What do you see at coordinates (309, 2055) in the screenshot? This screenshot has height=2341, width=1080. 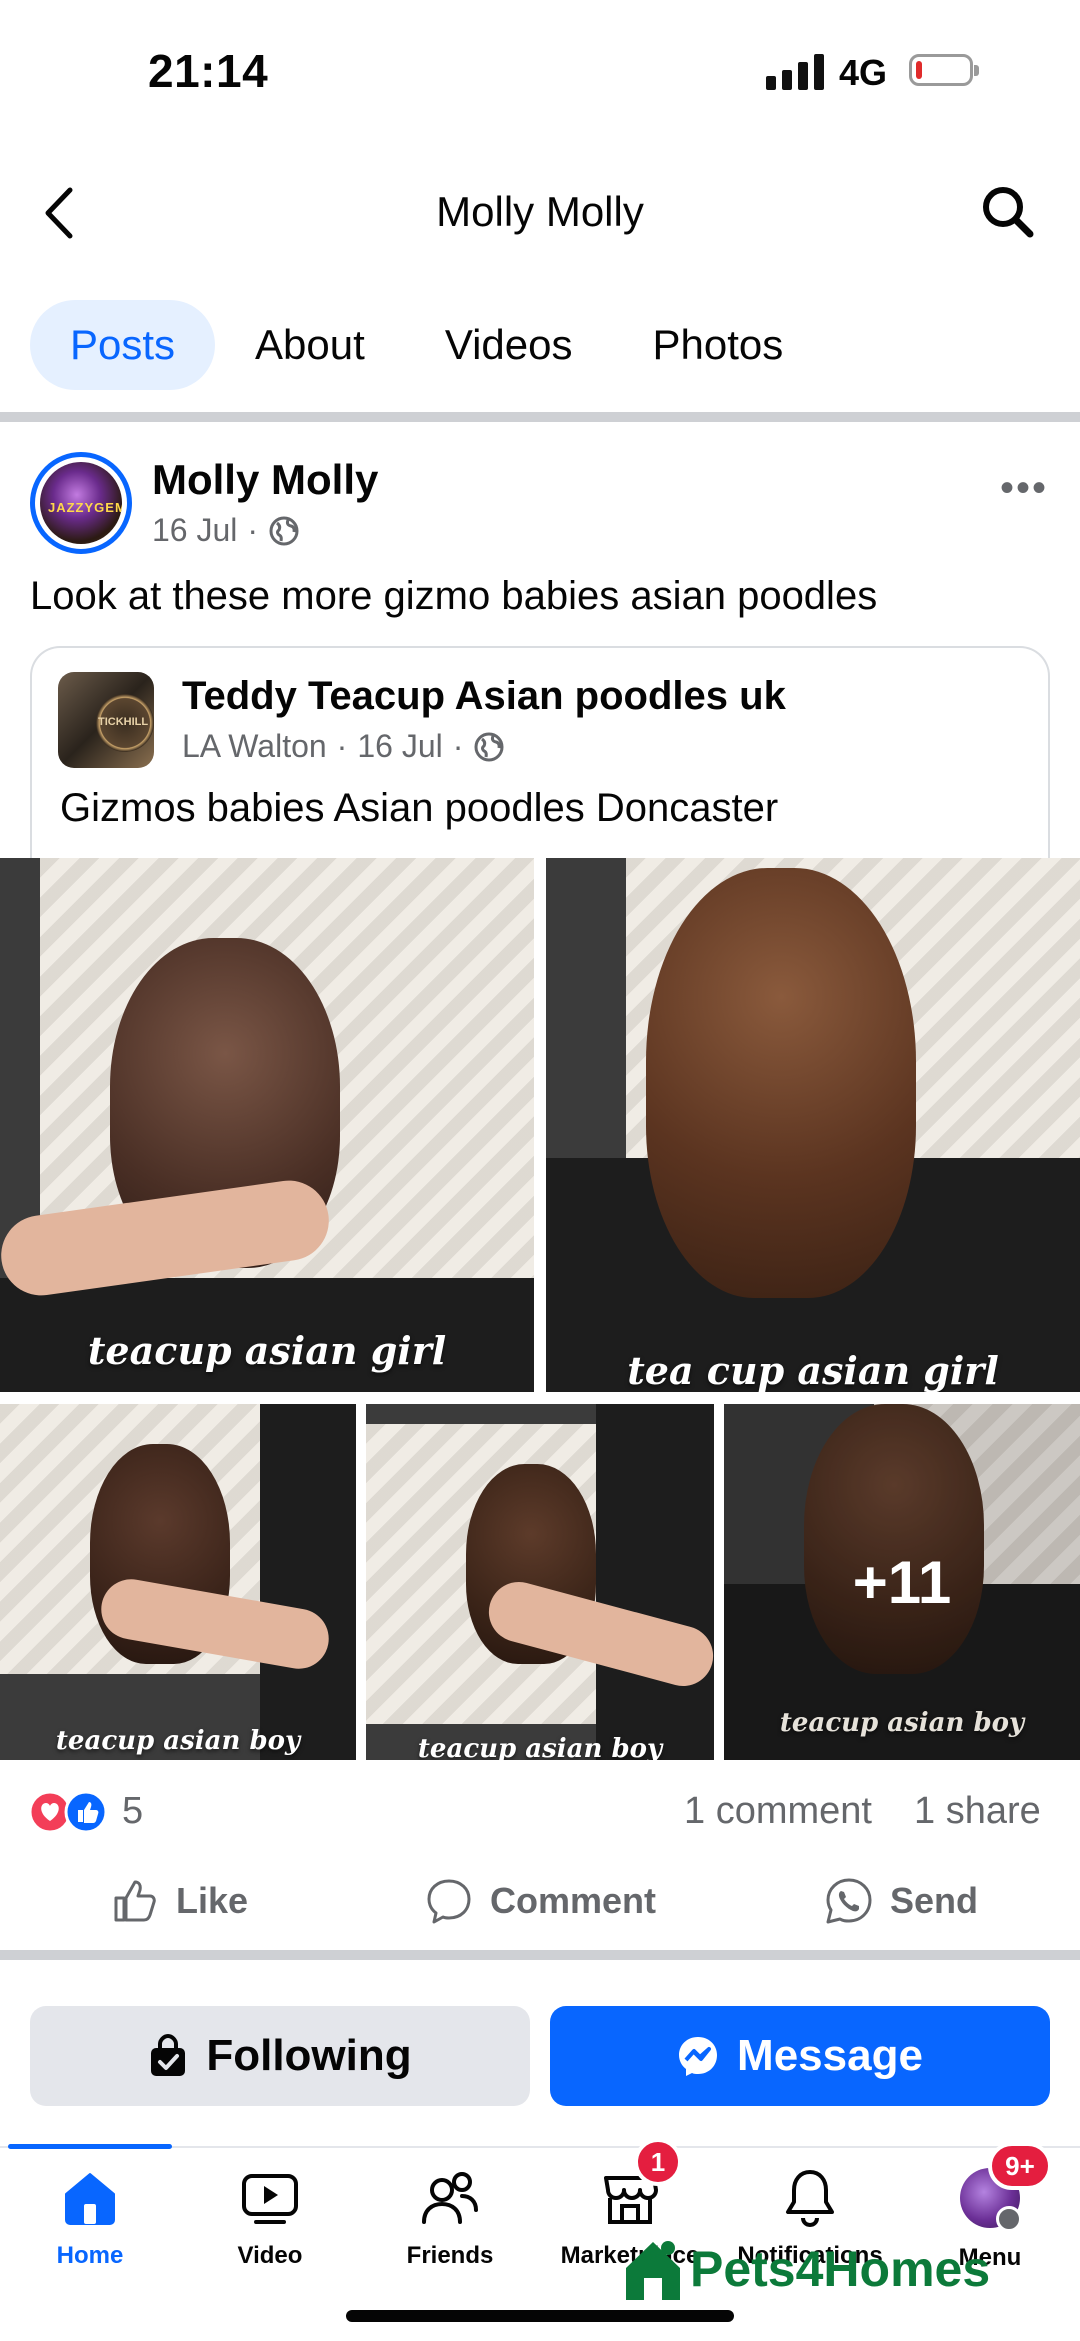 I see `following-label: Following` at bounding box center [309, 2055].